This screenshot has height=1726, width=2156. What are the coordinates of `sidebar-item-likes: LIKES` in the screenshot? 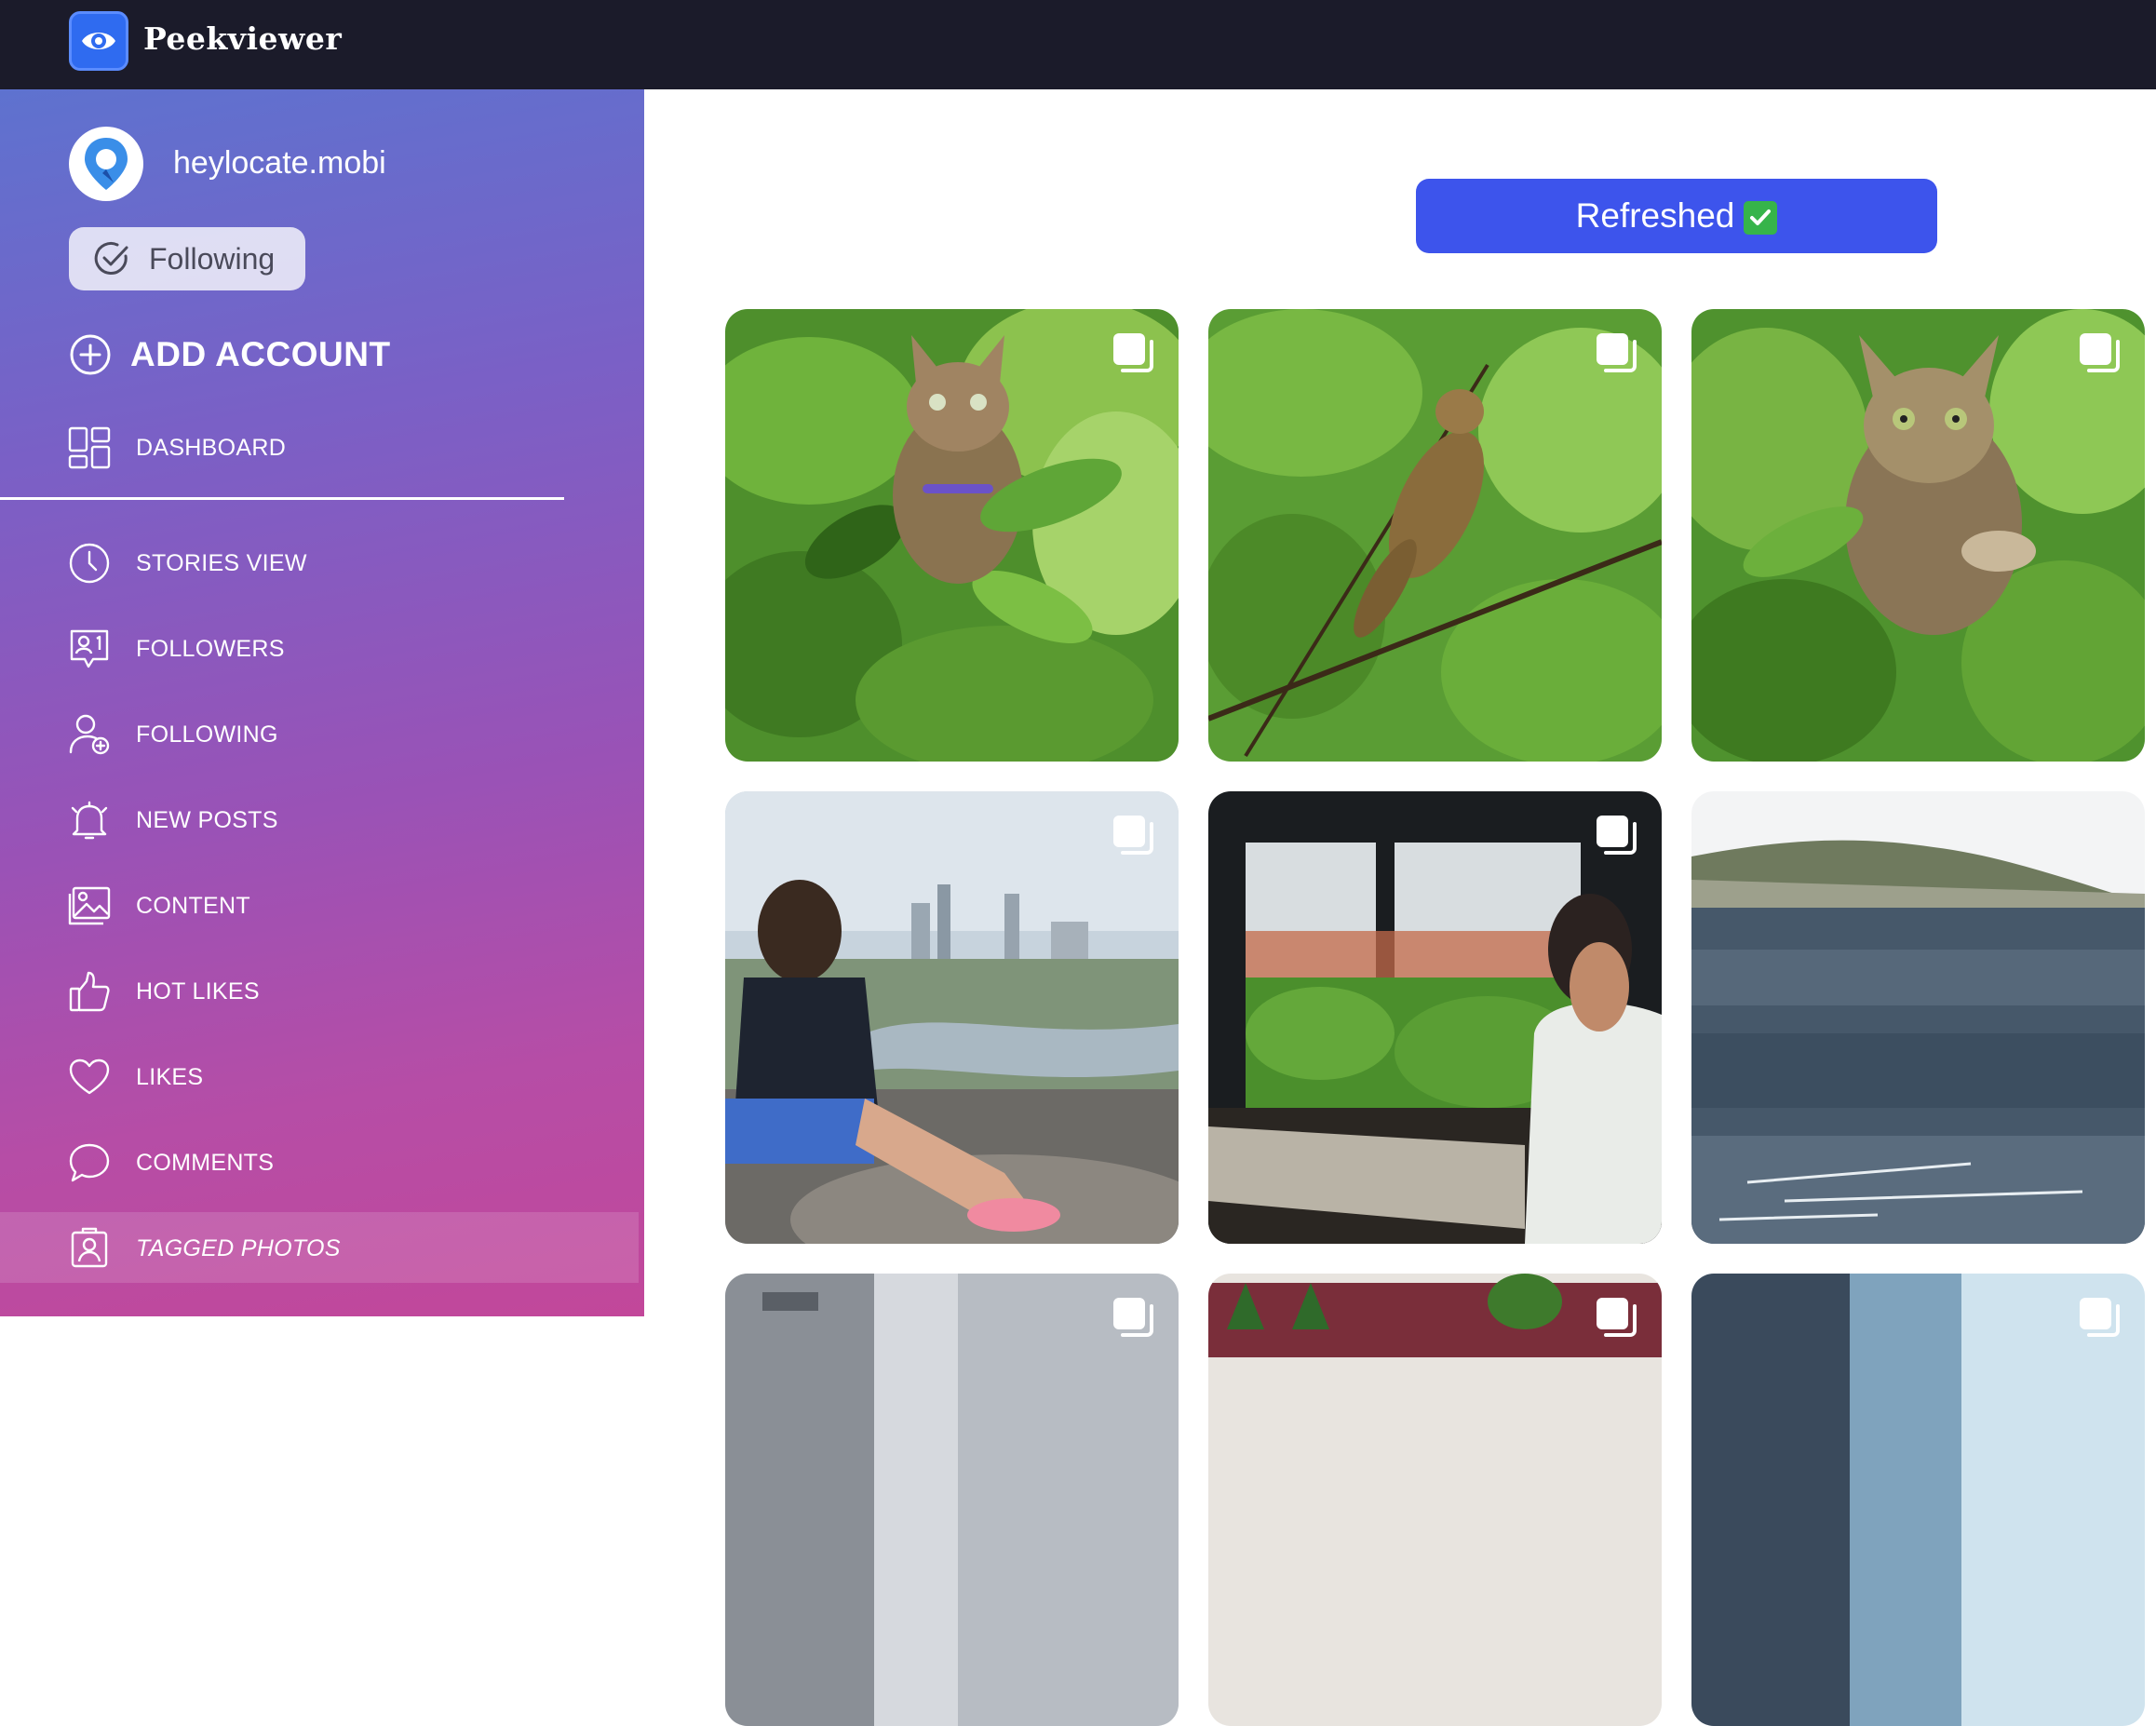 It's located at (327, 1077).